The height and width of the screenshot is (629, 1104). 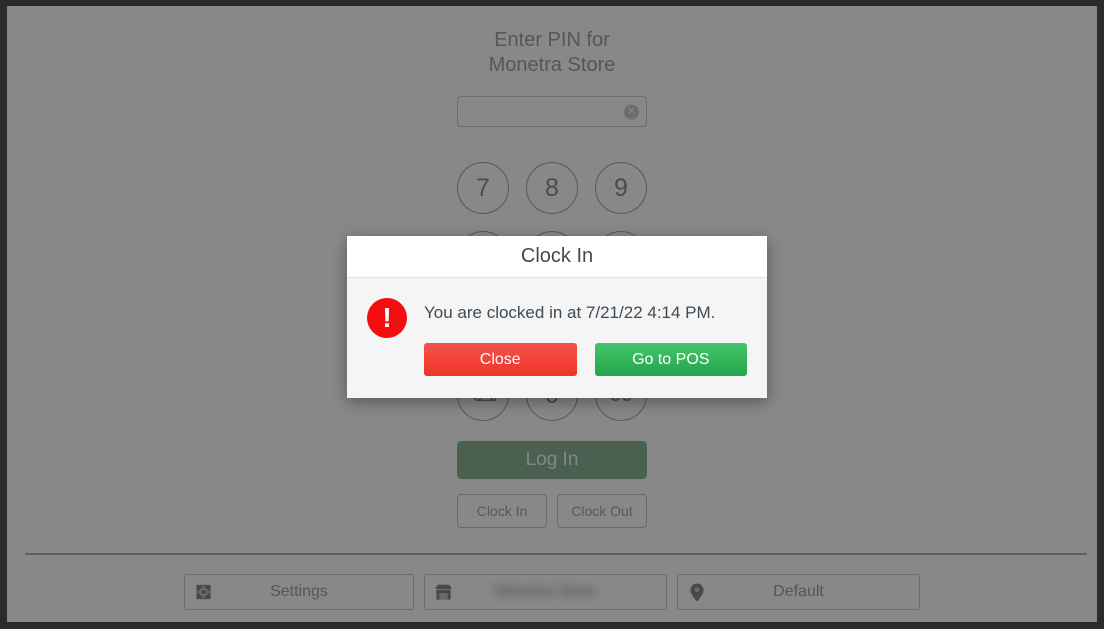 I want to click on exclamation-glyph: !, so click(x=387, y=317).